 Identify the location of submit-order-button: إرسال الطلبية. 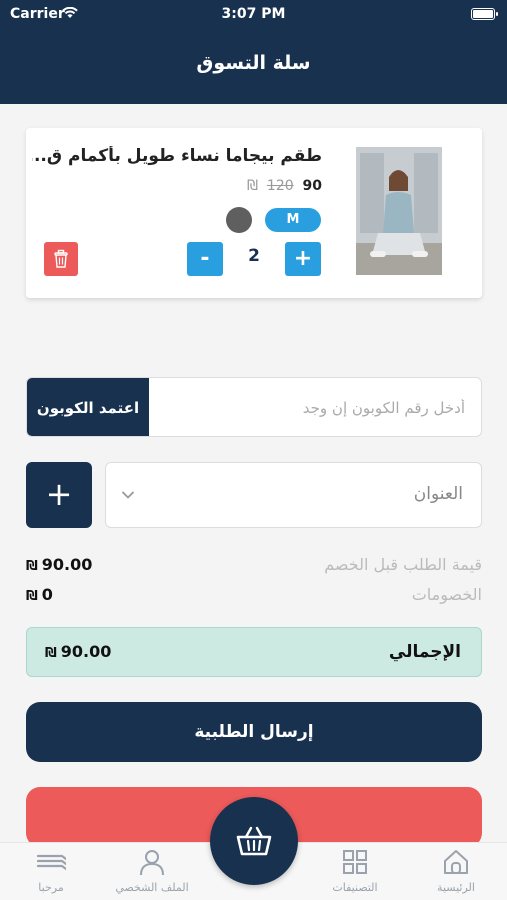
(254, 732).